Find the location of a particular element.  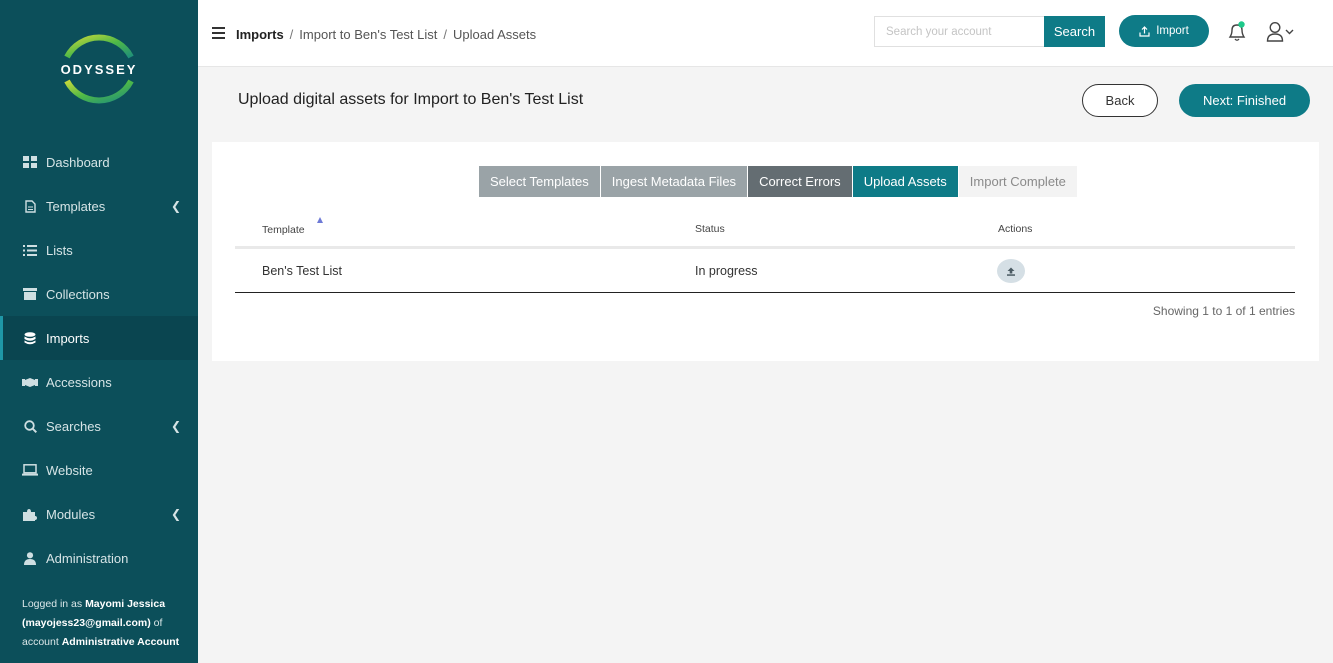

sidebar-item-dashboard: Dashboard is located at coordinates (99, 162).